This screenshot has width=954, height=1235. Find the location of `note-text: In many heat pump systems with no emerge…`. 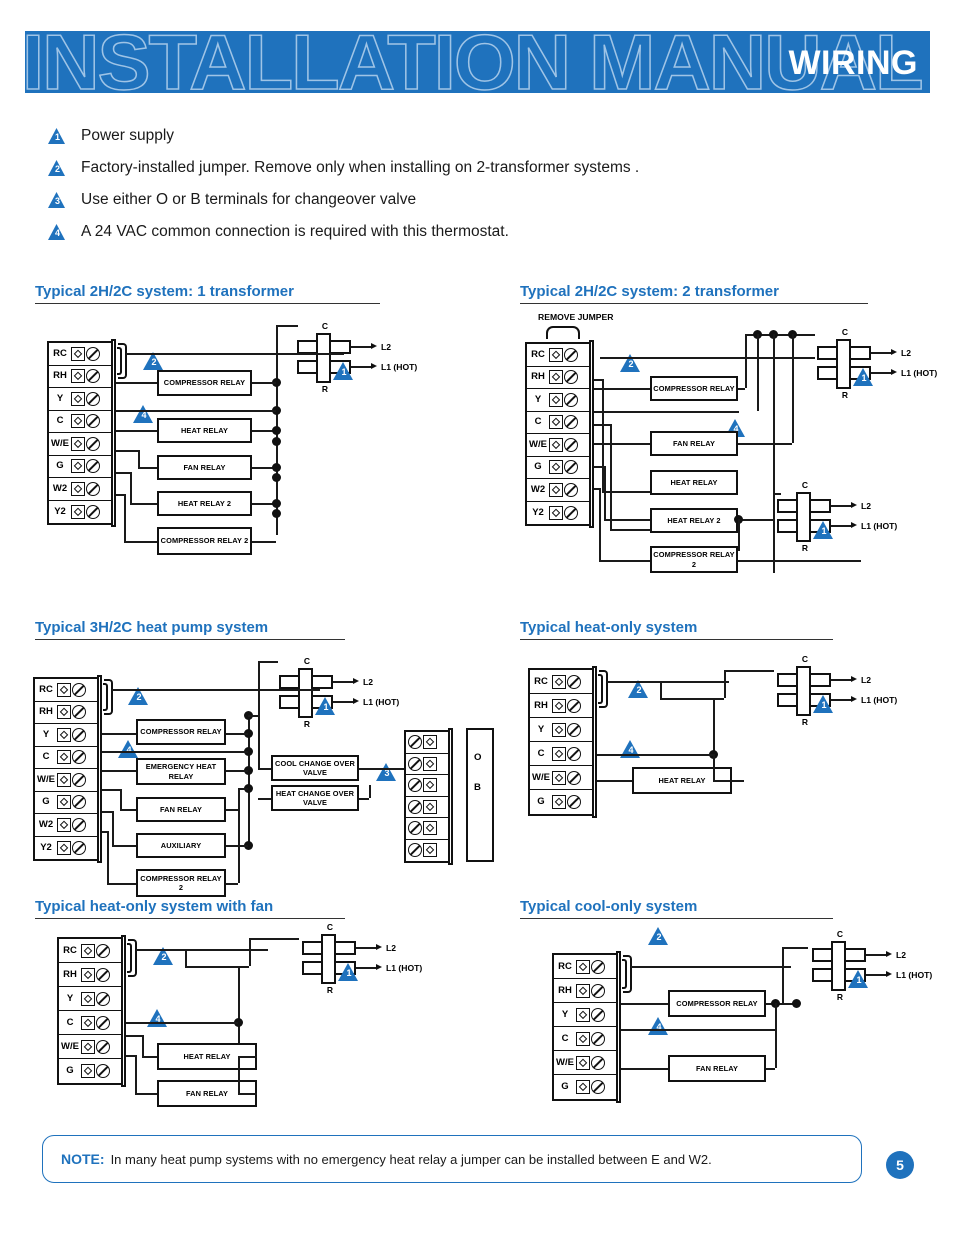

note-text: In many heat pump systems with no emerge… is located at coordinates (411, 1159).